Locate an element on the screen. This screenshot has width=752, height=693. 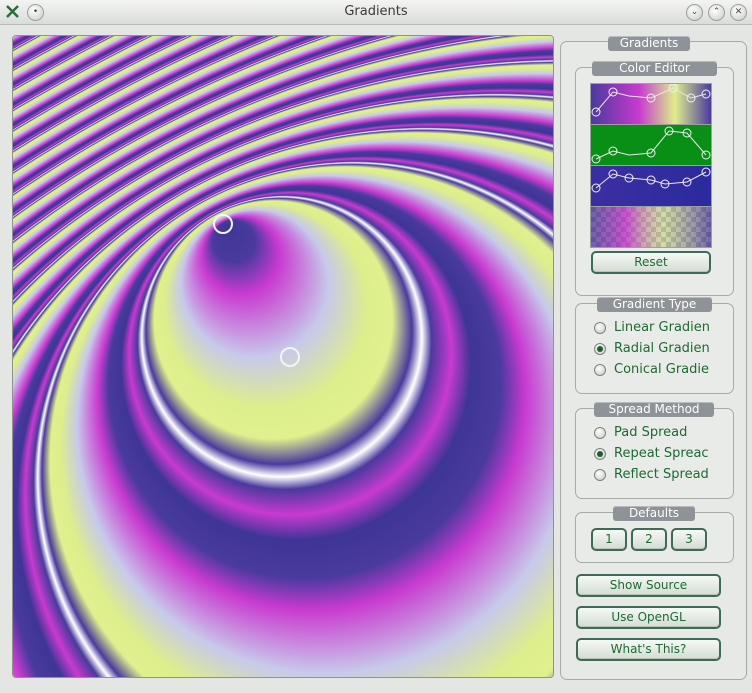
close-icon: ✕ is located at coordinates (738, 12).